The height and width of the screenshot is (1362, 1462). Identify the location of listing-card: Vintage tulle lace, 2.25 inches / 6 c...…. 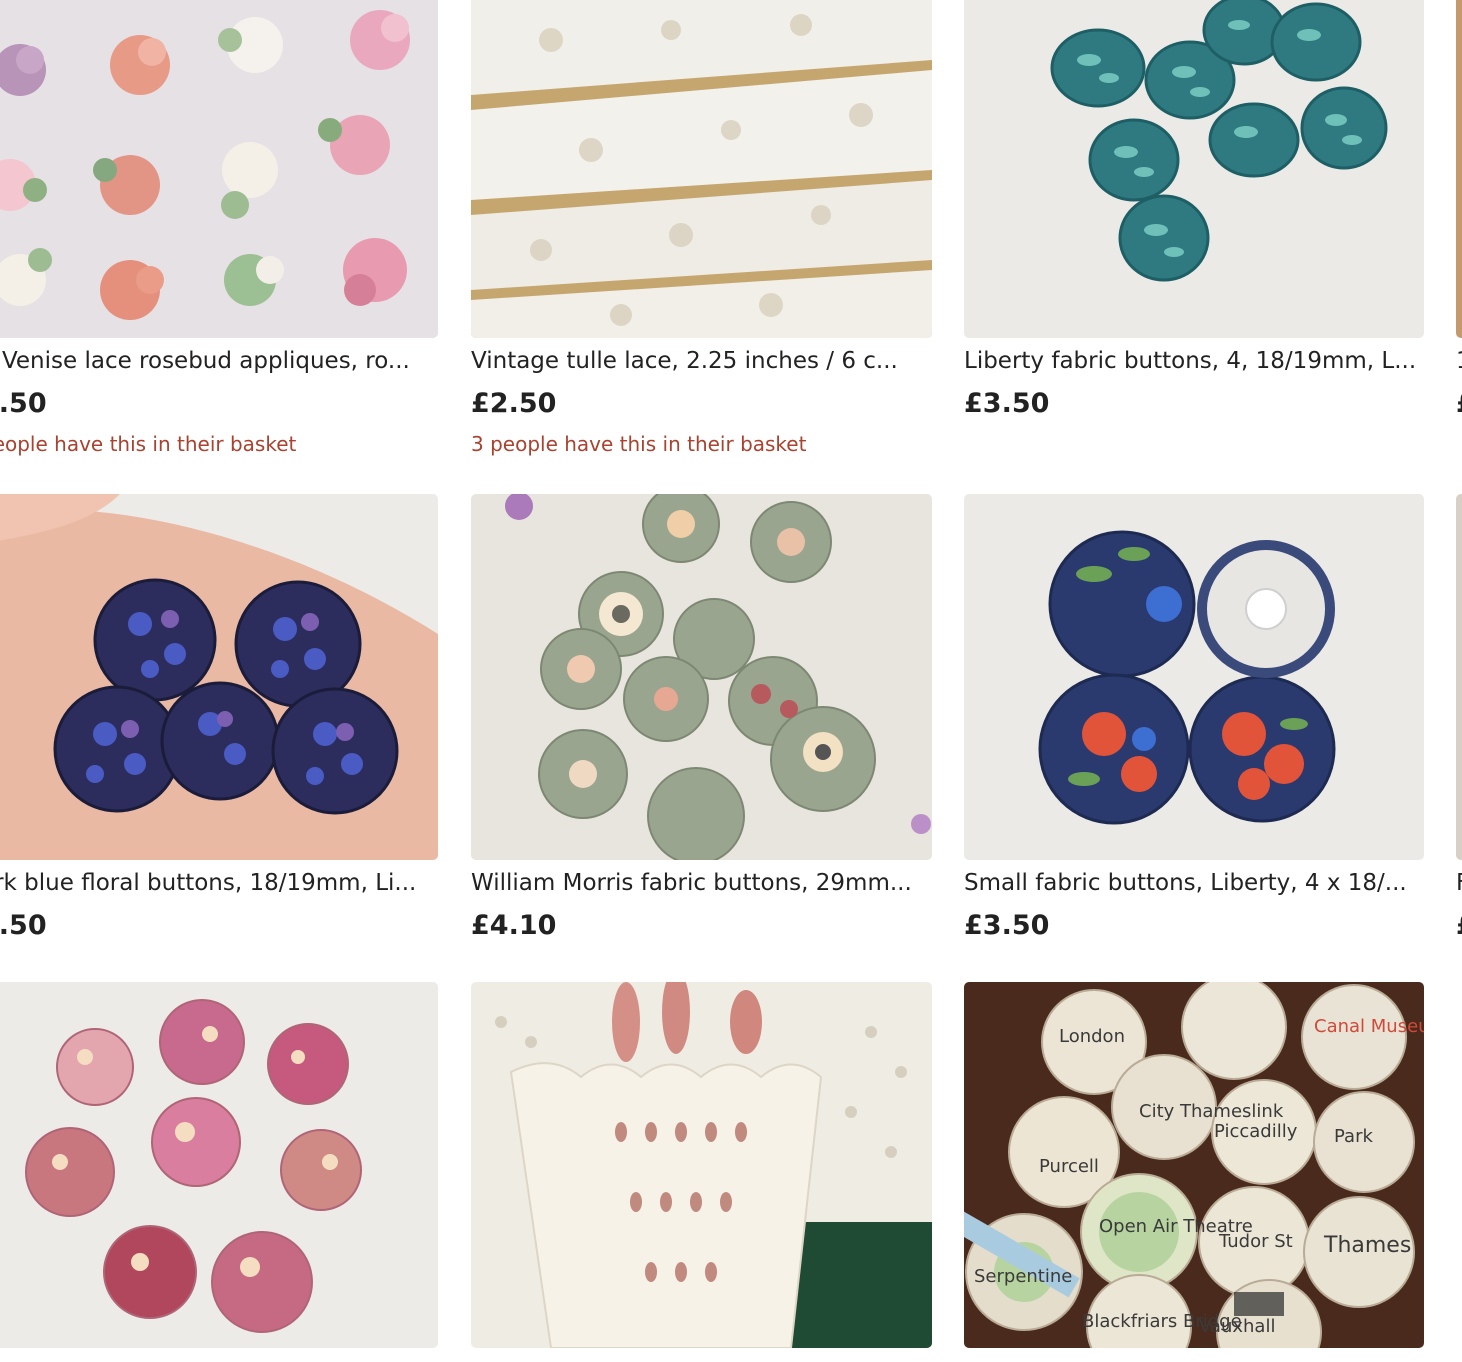
(701, 235).